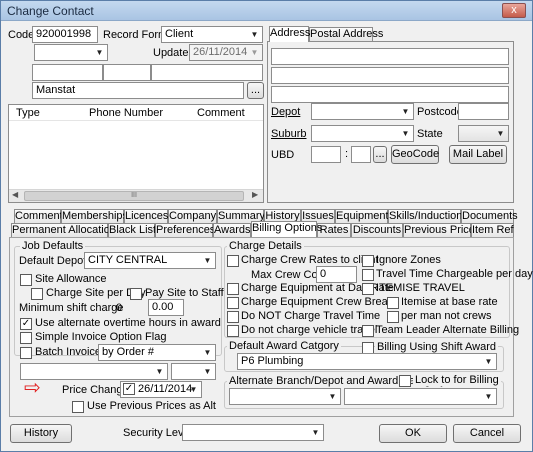  Describe the element at coordinates (492, 230) in the screenshot. I see `tab-item-ref: Item Ref` at that location.